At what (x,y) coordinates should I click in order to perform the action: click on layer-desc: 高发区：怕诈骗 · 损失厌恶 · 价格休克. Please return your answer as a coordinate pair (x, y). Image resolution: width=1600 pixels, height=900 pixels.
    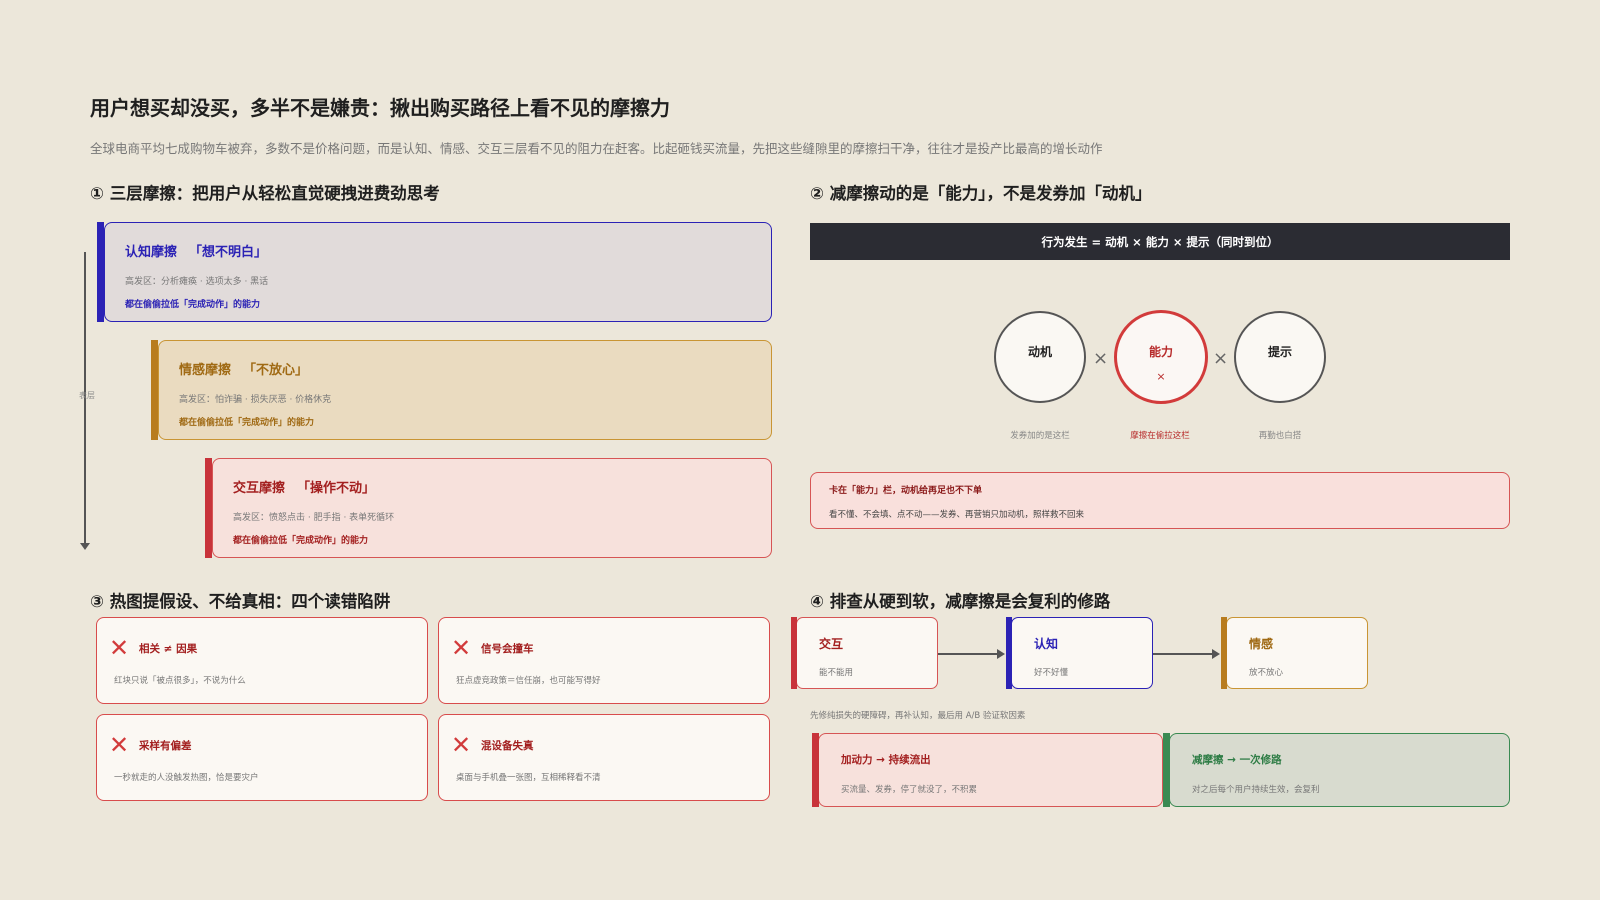
    Looking at the image, I should click on (255, 400).